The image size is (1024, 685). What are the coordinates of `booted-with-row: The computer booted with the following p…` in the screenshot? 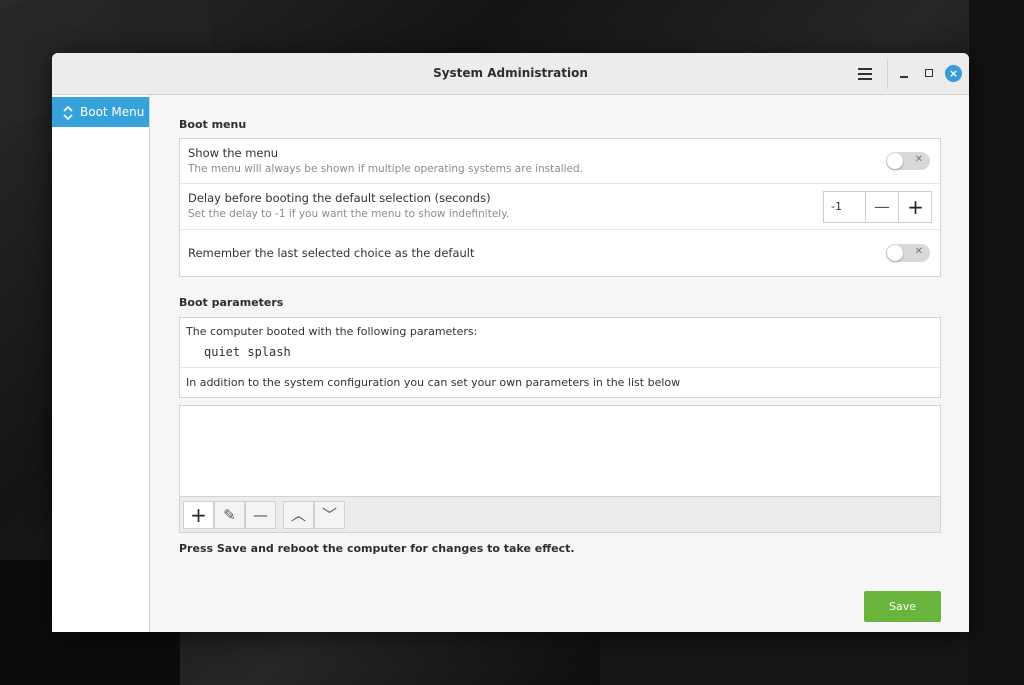 It's located at (560, 343).